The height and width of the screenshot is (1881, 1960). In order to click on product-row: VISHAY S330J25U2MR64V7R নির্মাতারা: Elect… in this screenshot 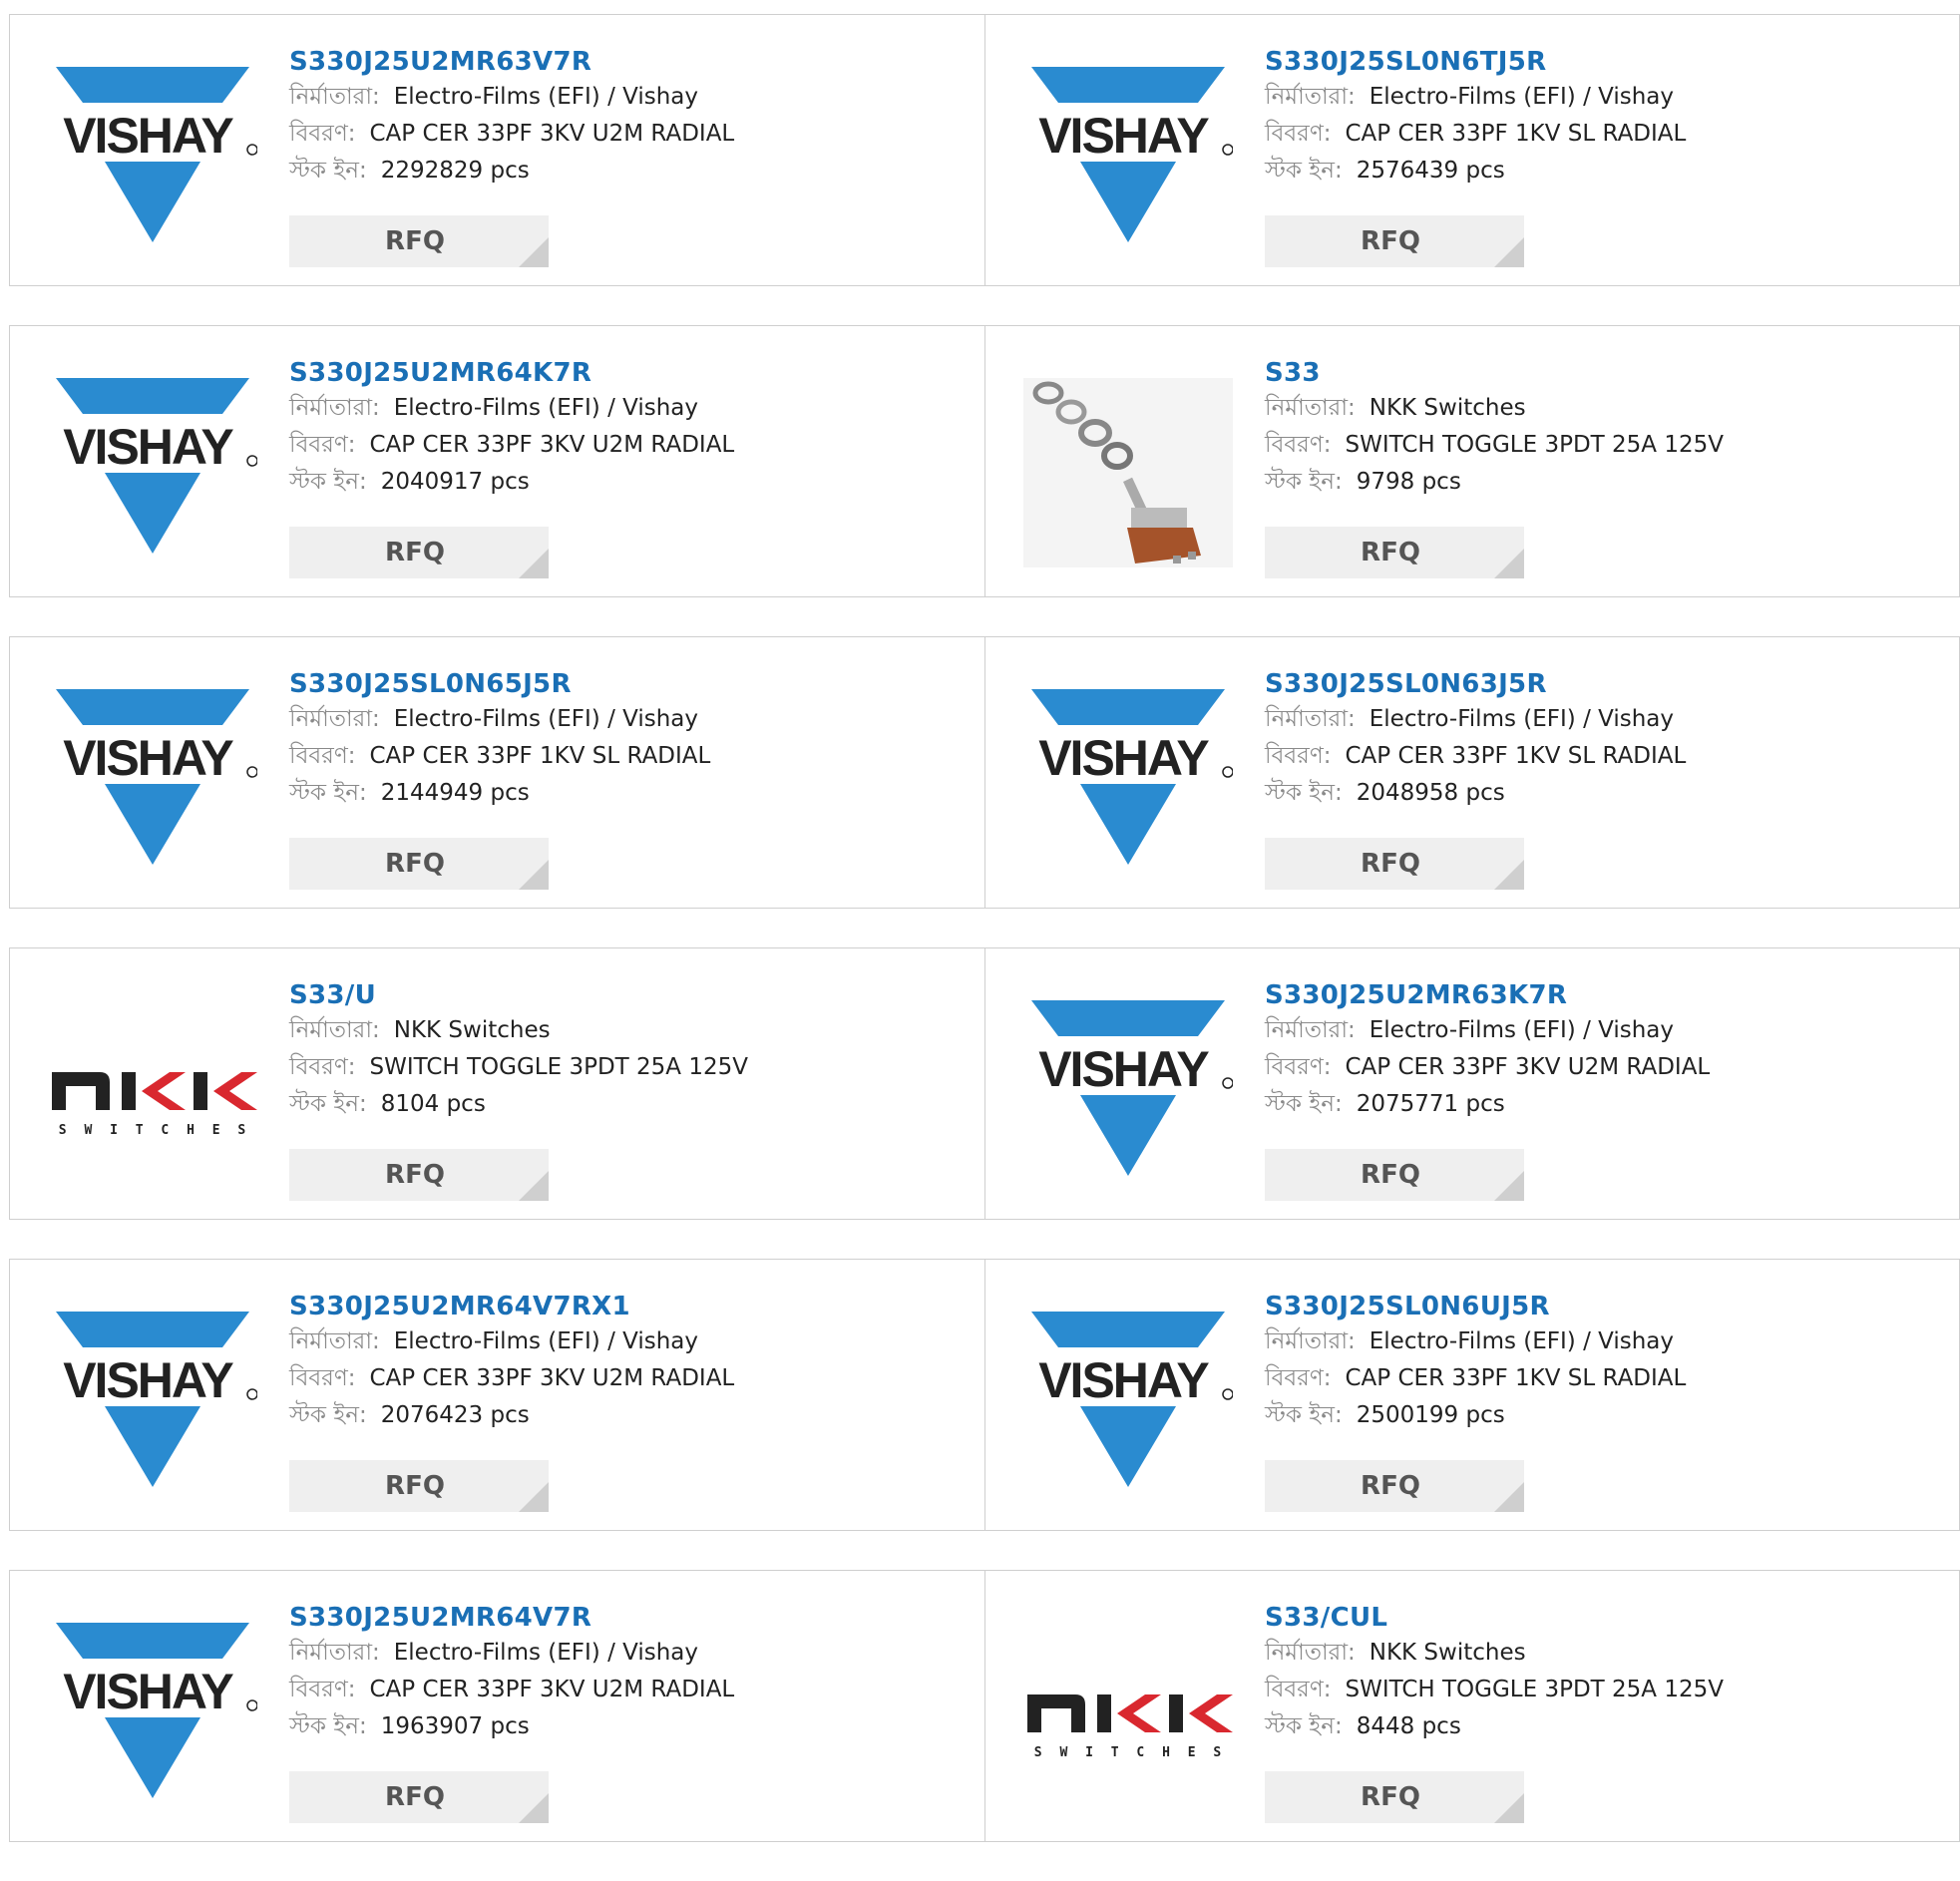, I will do `click(985, 1707)`.